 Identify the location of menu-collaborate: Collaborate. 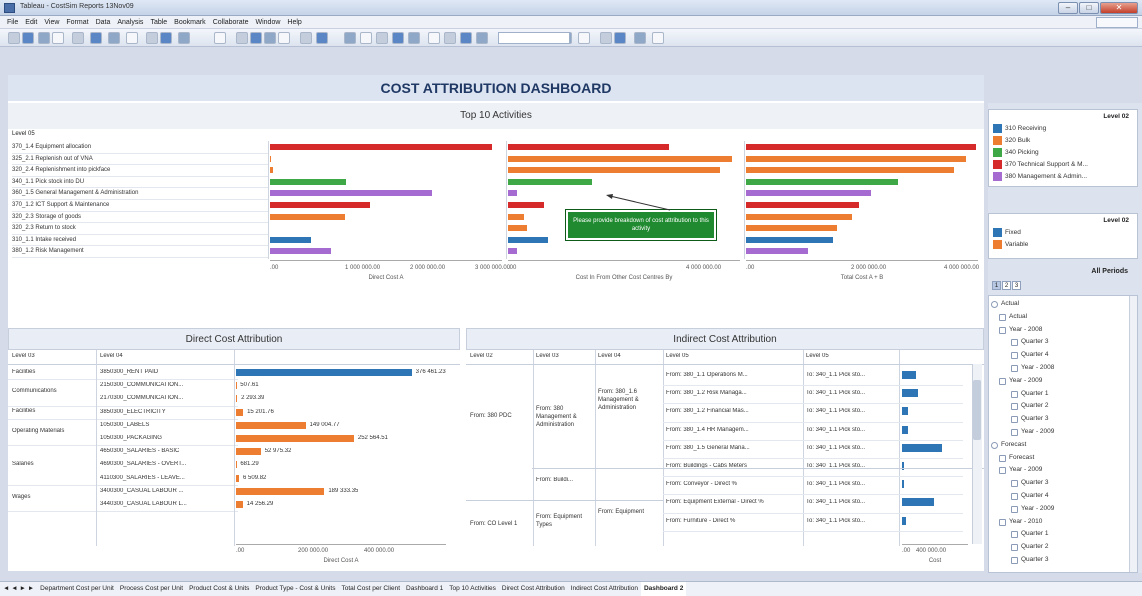
(231, 22).